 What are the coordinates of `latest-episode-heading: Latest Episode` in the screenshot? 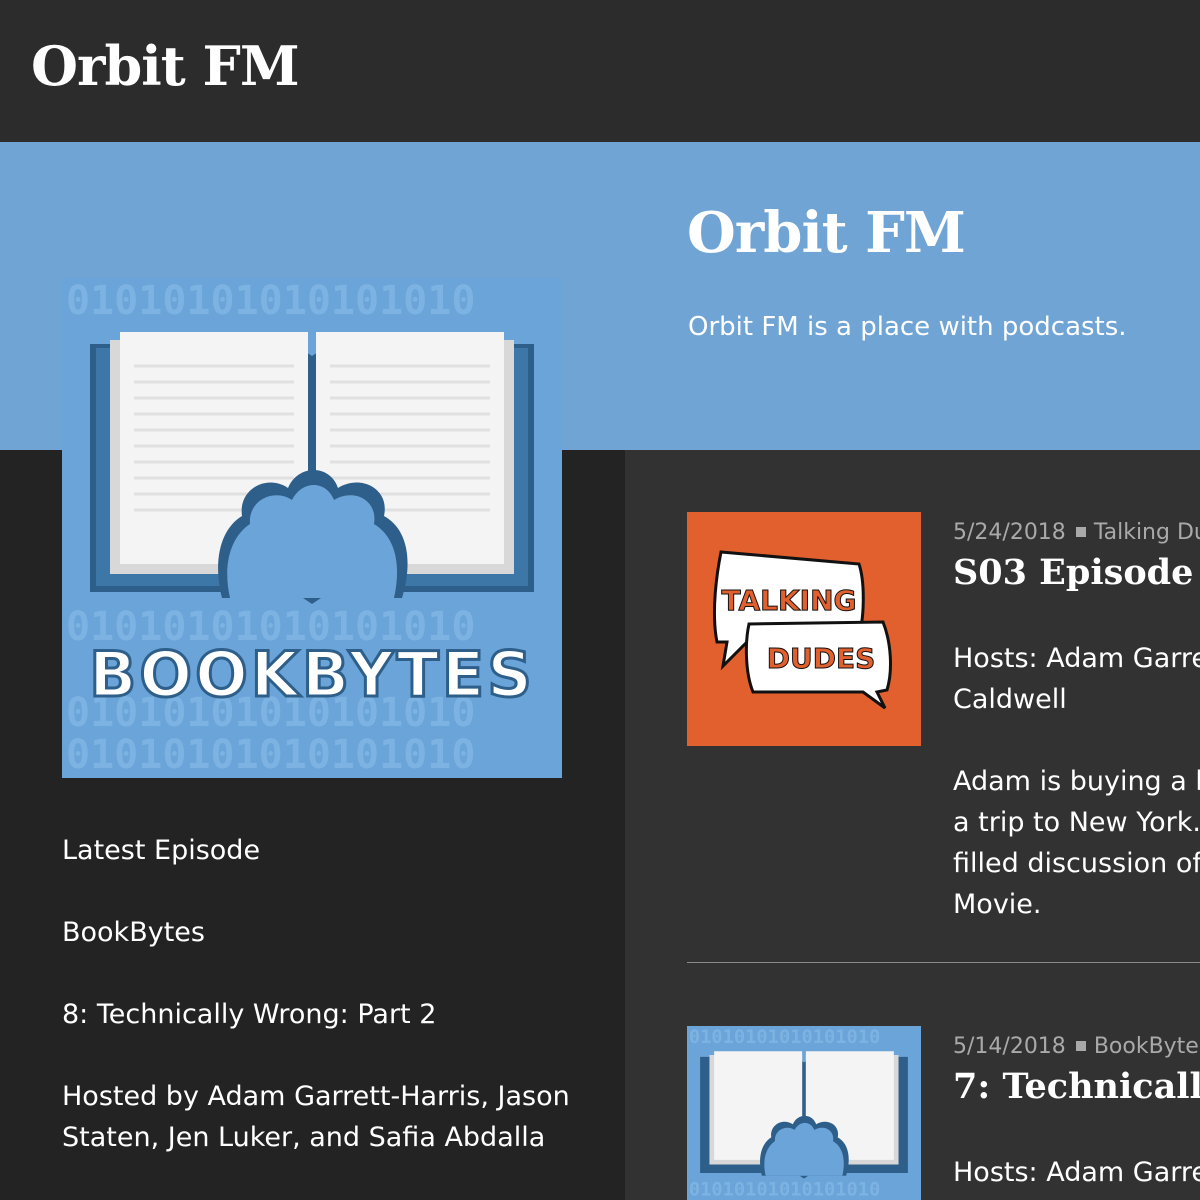 It's located at (161, 850).